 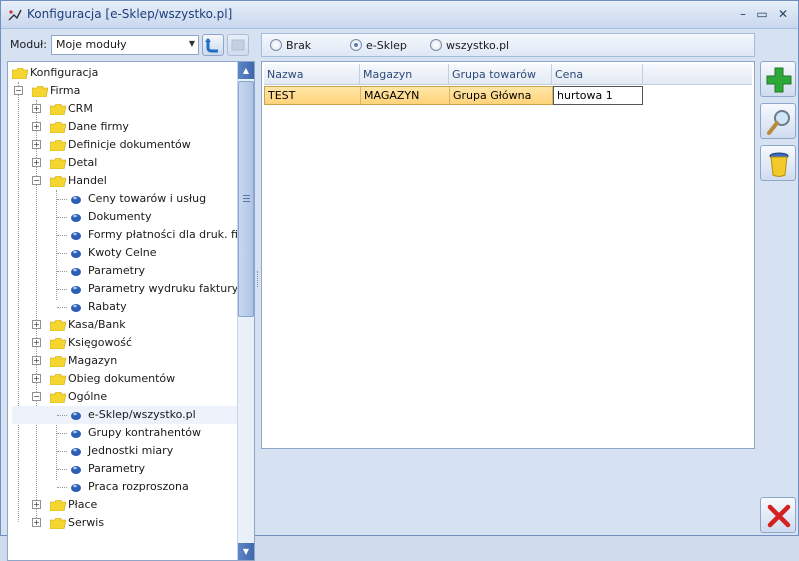 I want to click on col-cena: Cena, so click(x=597, y=74).